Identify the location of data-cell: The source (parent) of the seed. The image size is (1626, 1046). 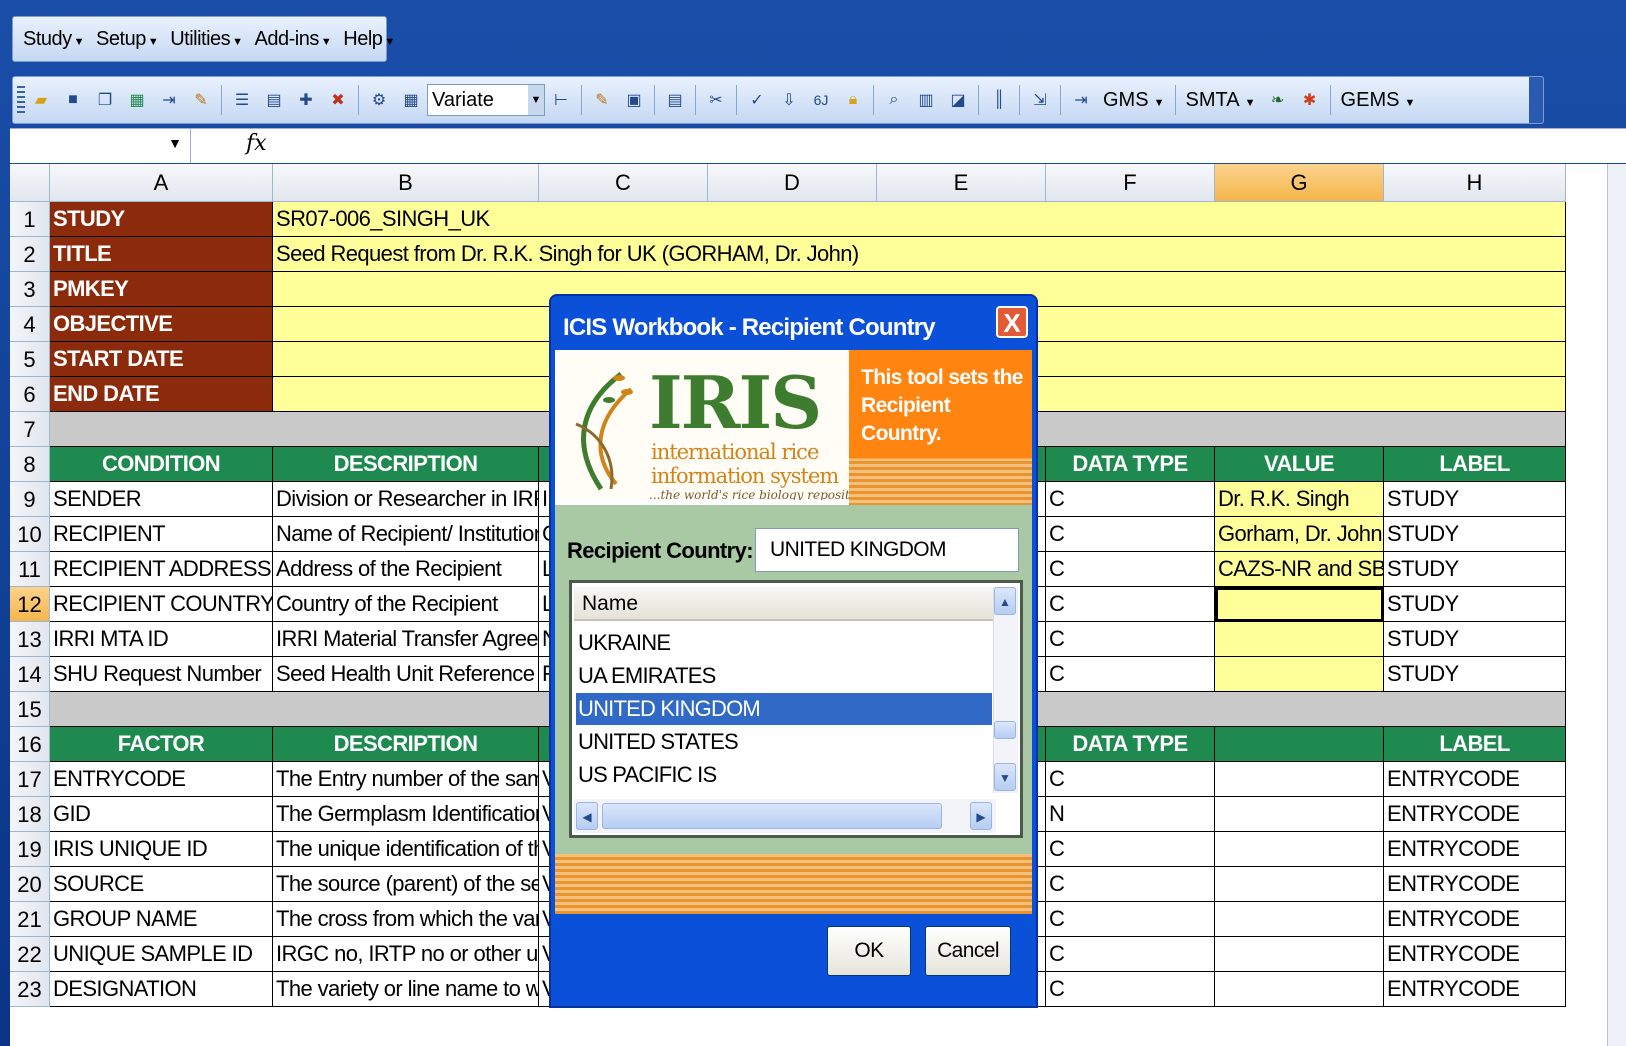
(406, 884).